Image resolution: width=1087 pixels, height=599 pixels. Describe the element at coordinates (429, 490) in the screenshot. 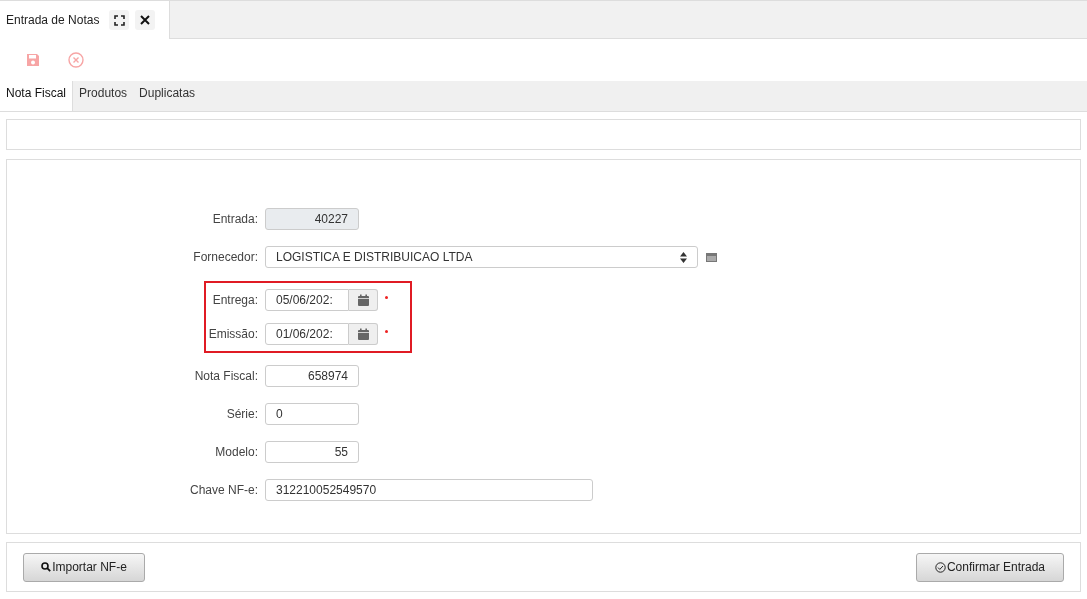

I see `input-field: 312210052549570` at that location.